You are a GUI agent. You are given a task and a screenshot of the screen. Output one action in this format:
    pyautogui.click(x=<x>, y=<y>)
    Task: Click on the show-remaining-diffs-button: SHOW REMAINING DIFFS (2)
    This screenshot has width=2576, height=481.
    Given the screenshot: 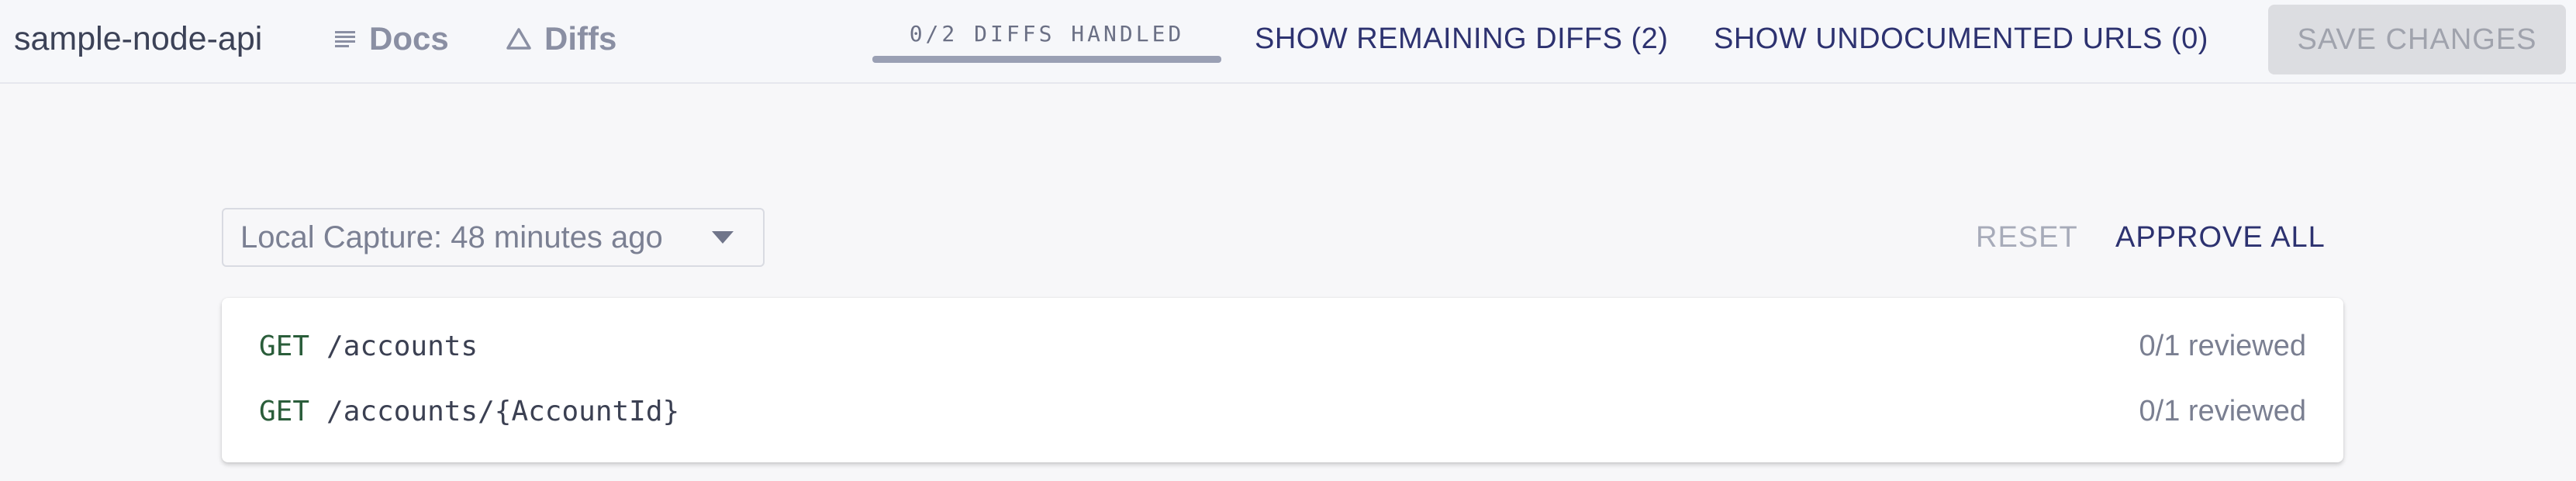 What is the action you would take?
    pyautogui.click(x=1462, y=39)
    